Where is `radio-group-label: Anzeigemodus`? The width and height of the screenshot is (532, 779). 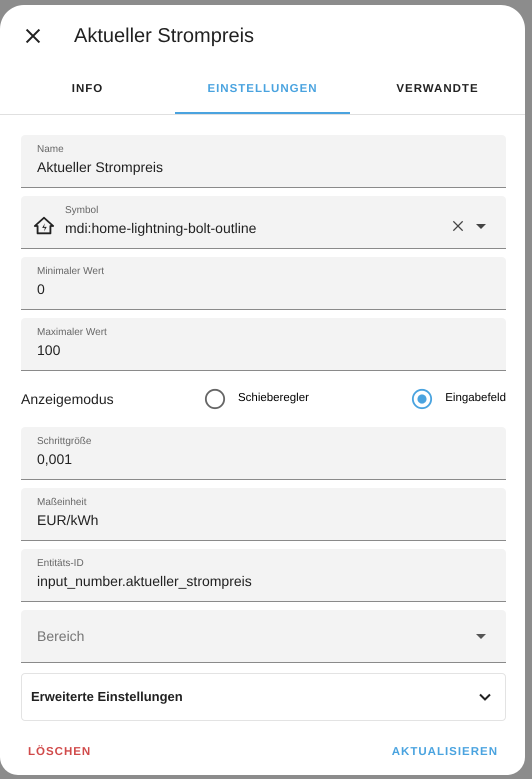
radio-group-label: Anzeigemodus is located at coordinates (68, 399).